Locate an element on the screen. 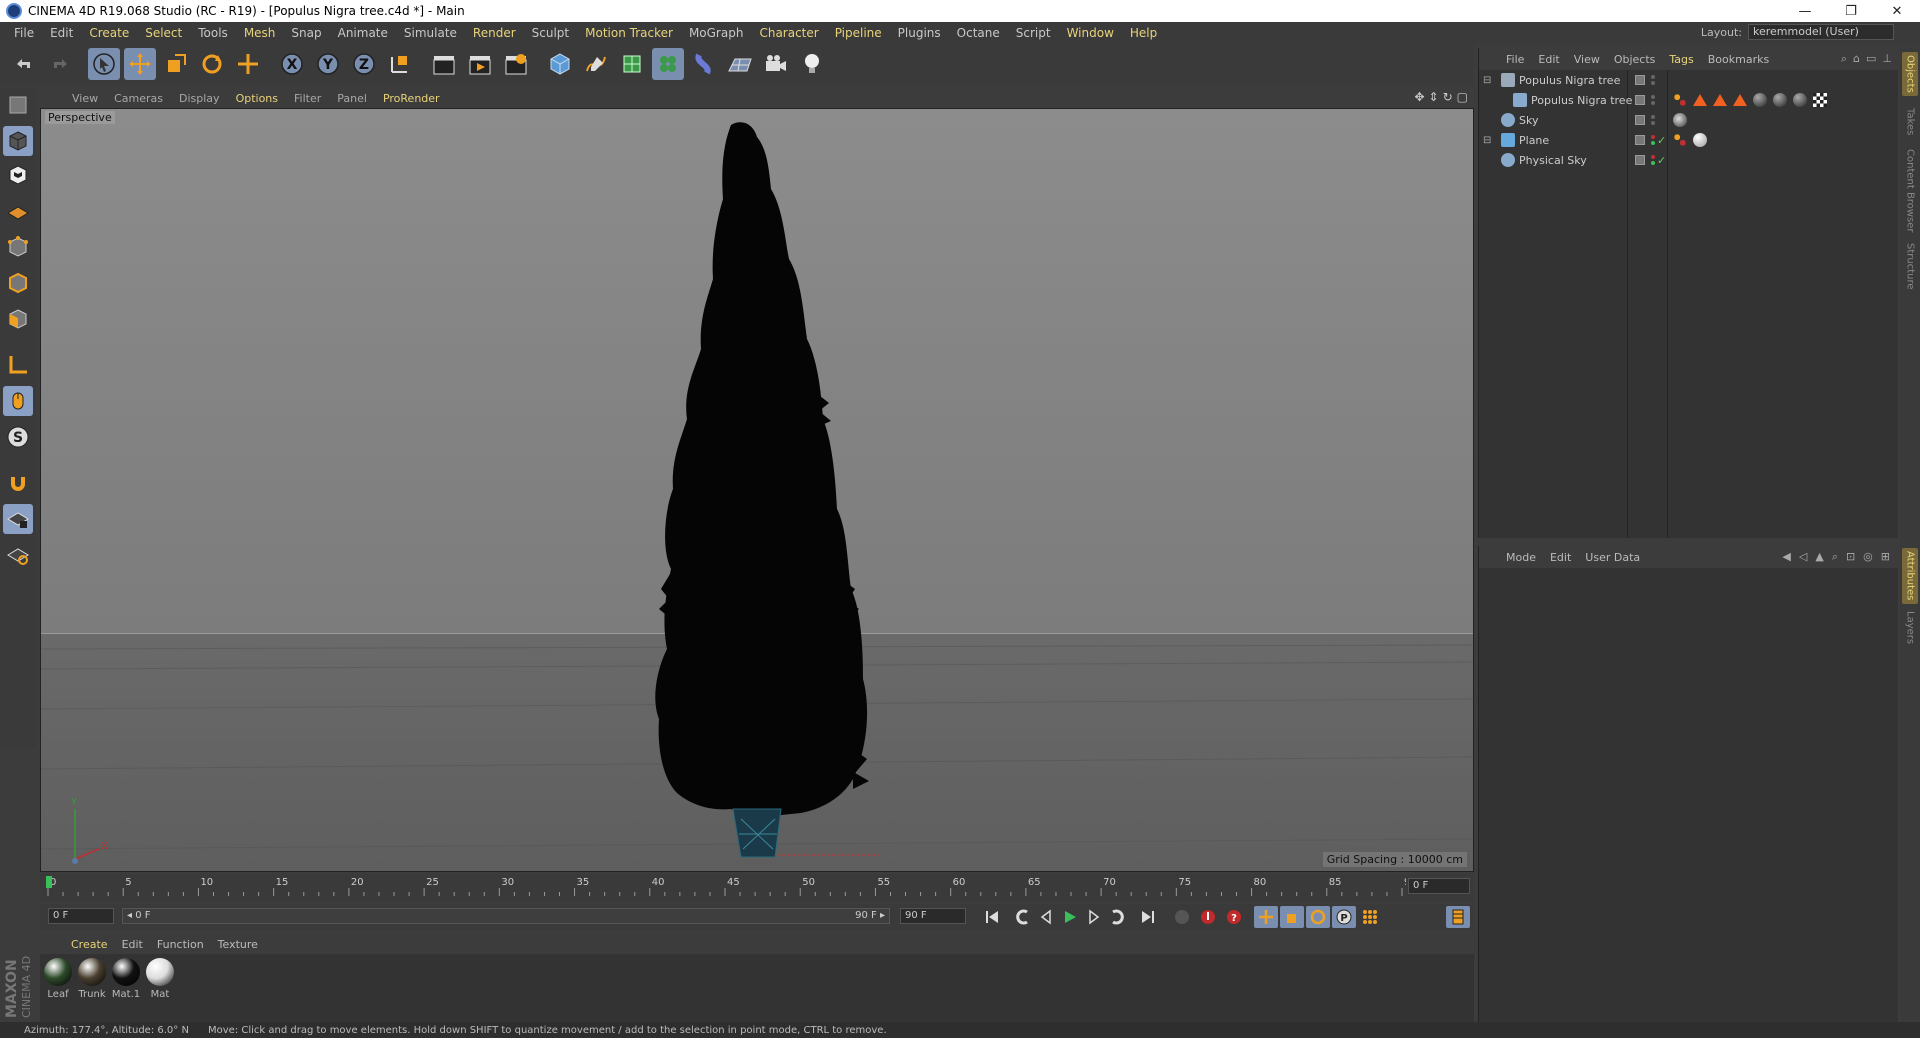 Image resolution: width=1920 pixels, height=1038 pixels. coordinate-system-button is located at coordinates (400, 64).